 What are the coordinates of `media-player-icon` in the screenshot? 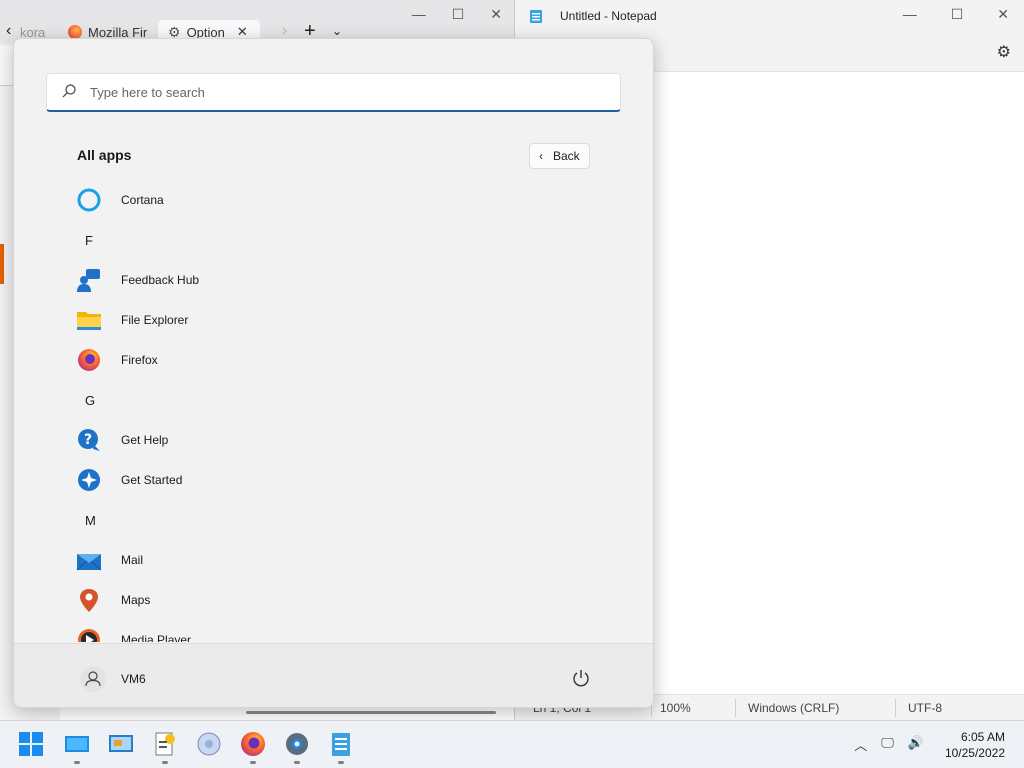 It's located at (89, 635).